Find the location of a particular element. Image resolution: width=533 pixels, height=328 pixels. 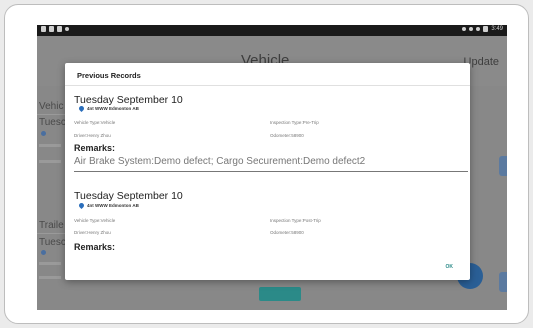

wifi-icon is located at coordinates (478, 29).